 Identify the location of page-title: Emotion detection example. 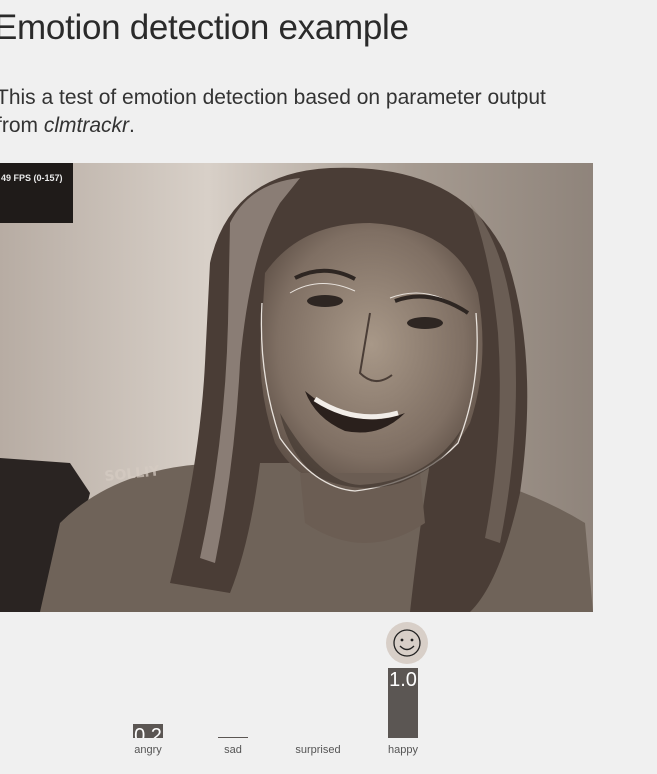
(204, 27).